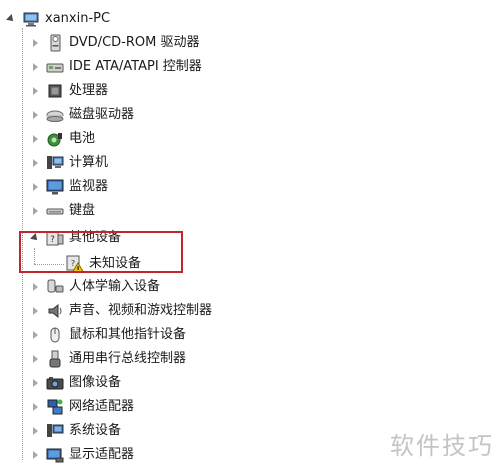 The width and height of the screenshot is (500, 475). I want to click on tree-item-system-device: 系统设备, so click(75, 431).